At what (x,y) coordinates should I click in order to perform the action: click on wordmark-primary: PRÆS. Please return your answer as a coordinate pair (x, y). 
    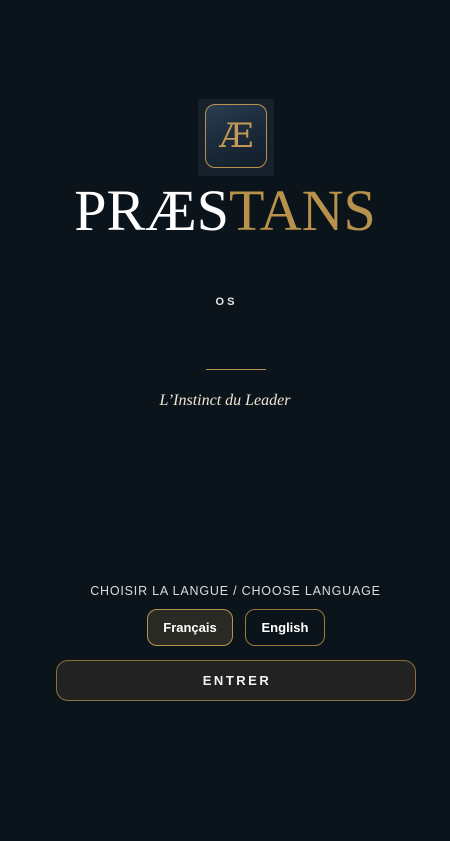
    Looking at the image, I should click on (151, 210).